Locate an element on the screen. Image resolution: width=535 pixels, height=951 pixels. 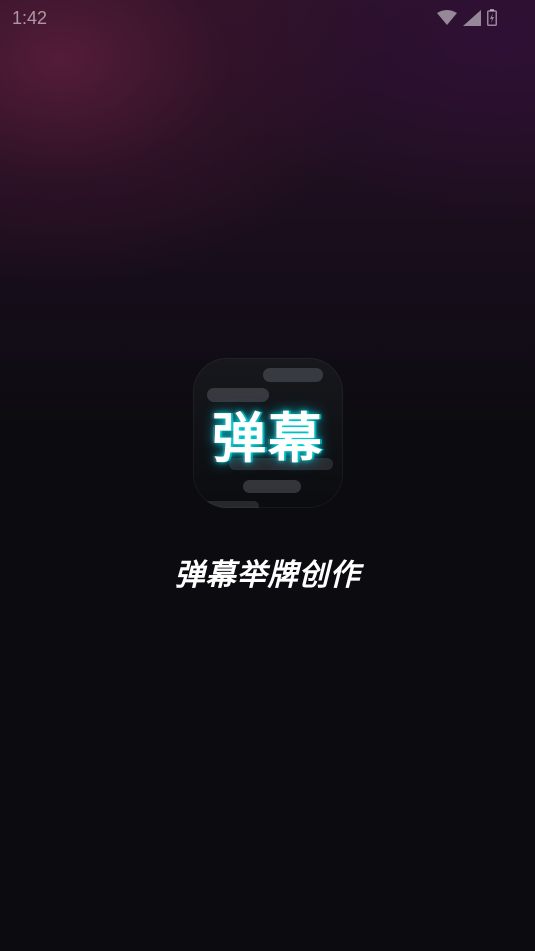
status-icons is located at coordinates (467, 19).